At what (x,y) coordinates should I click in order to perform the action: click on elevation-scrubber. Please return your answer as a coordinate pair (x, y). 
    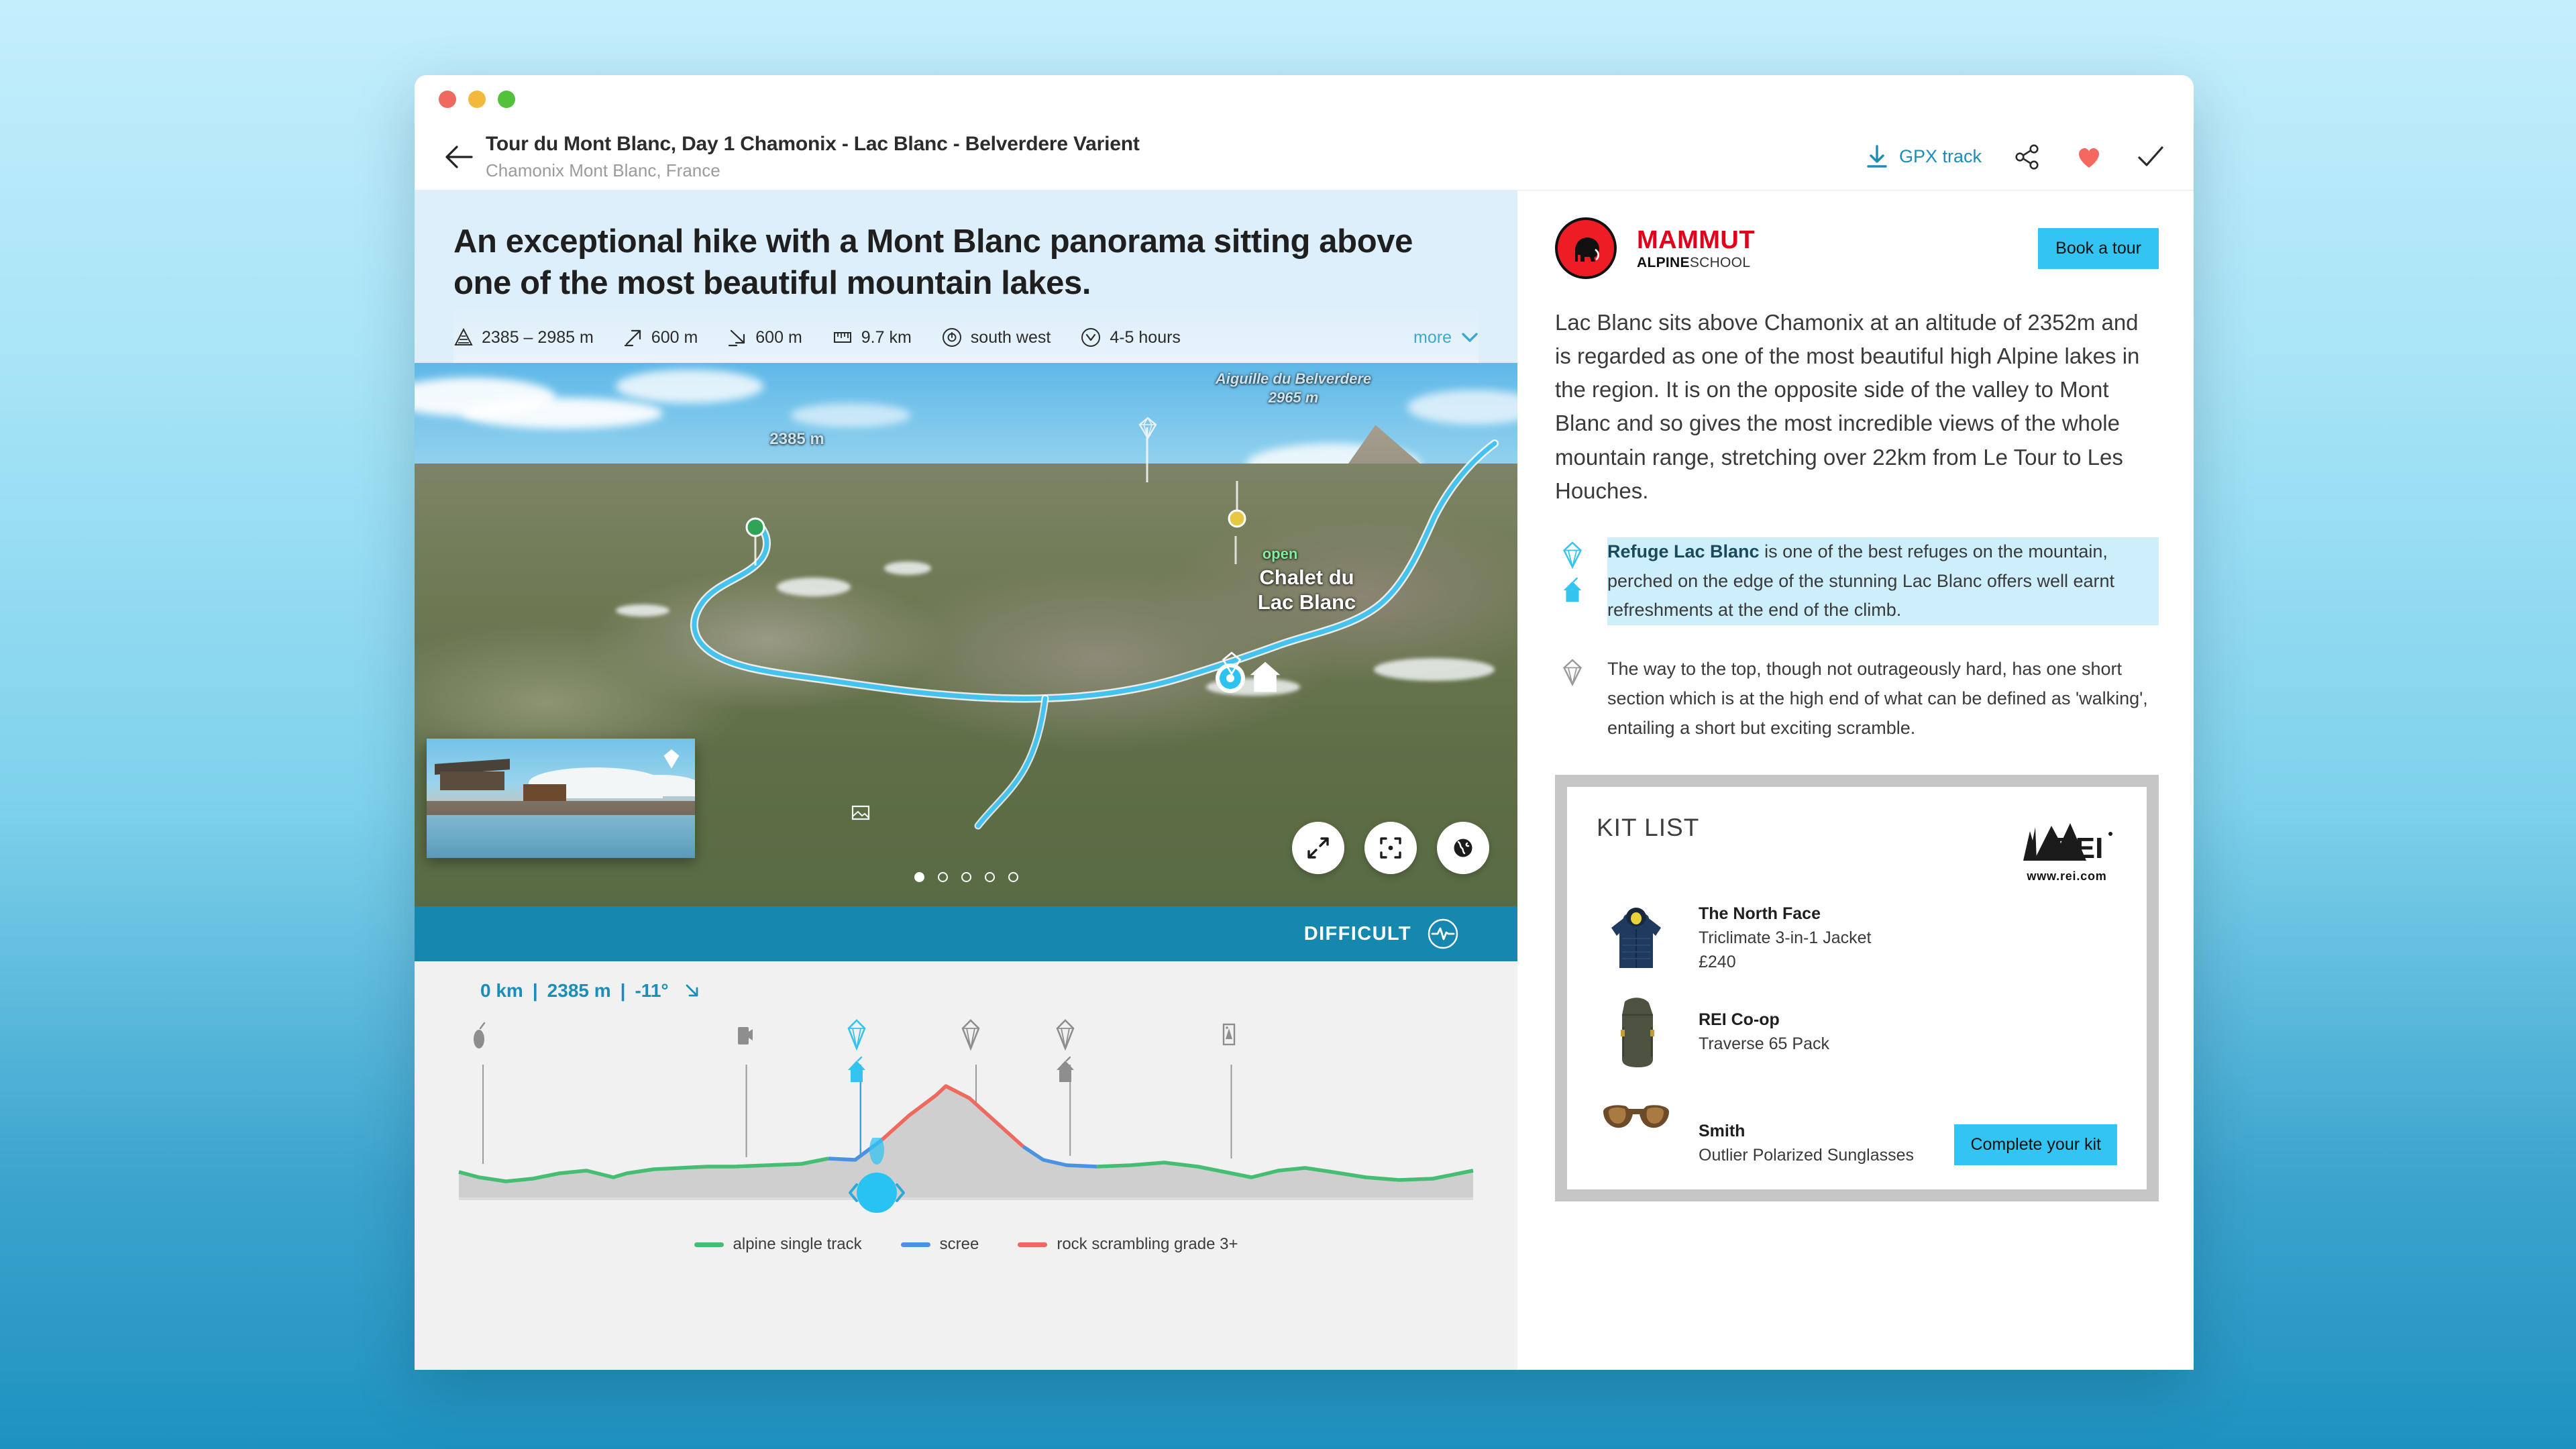
    Looking at the image, I should click on (877, 1178).